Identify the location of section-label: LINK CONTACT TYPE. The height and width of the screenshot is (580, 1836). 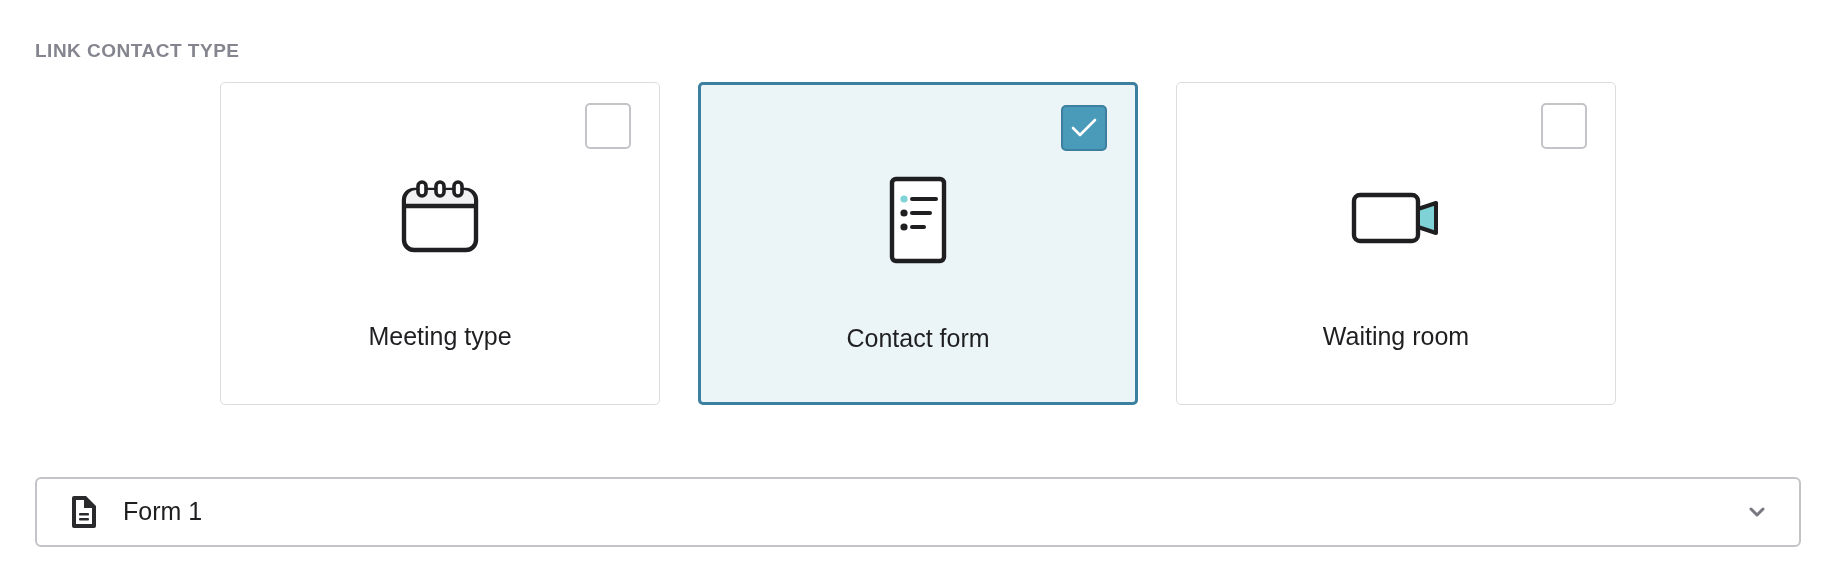
(138, 51).